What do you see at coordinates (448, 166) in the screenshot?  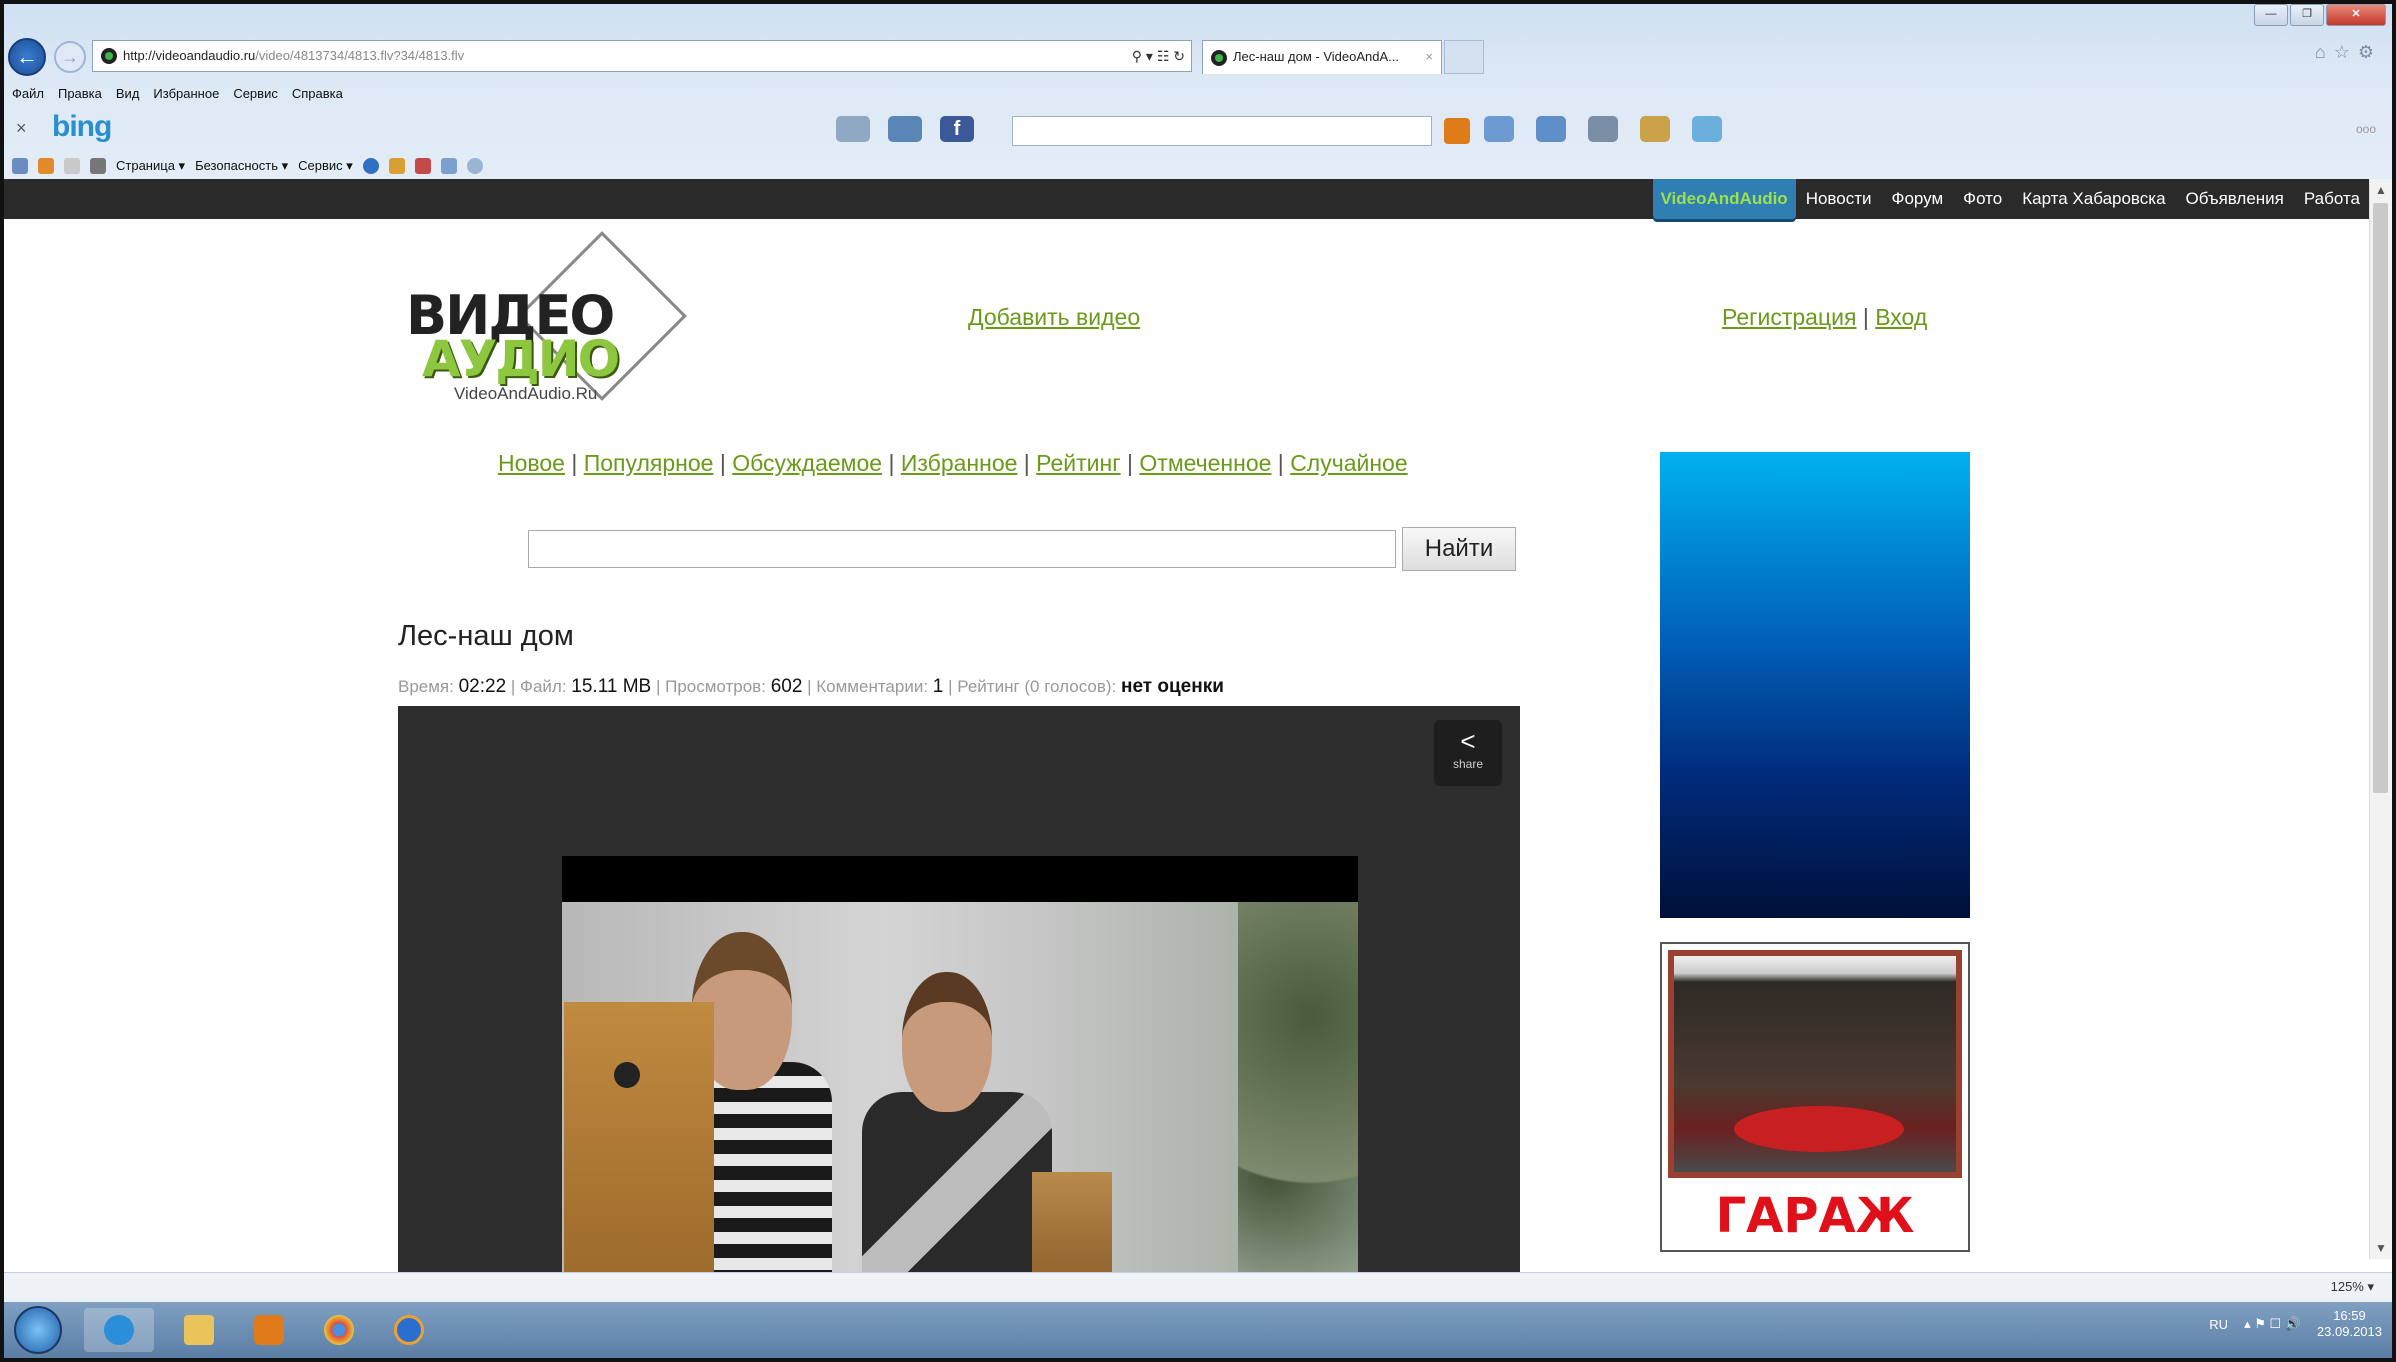 I see `onenote-icon` at bounding box center [448, 166].